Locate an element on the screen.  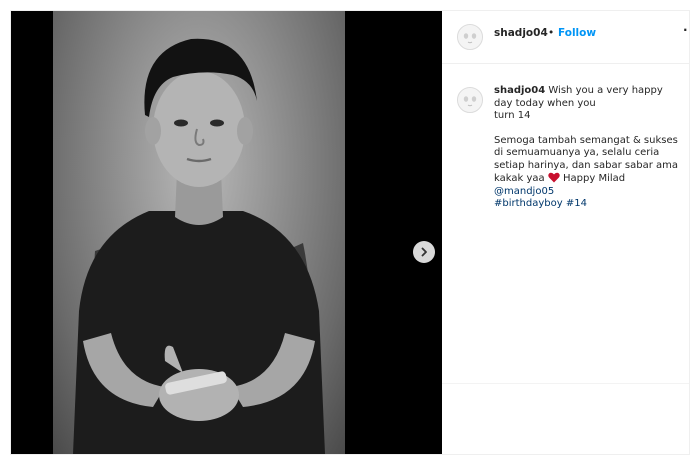
post-header: shadjo04 • Follow · is located at coordinates (565, 37).